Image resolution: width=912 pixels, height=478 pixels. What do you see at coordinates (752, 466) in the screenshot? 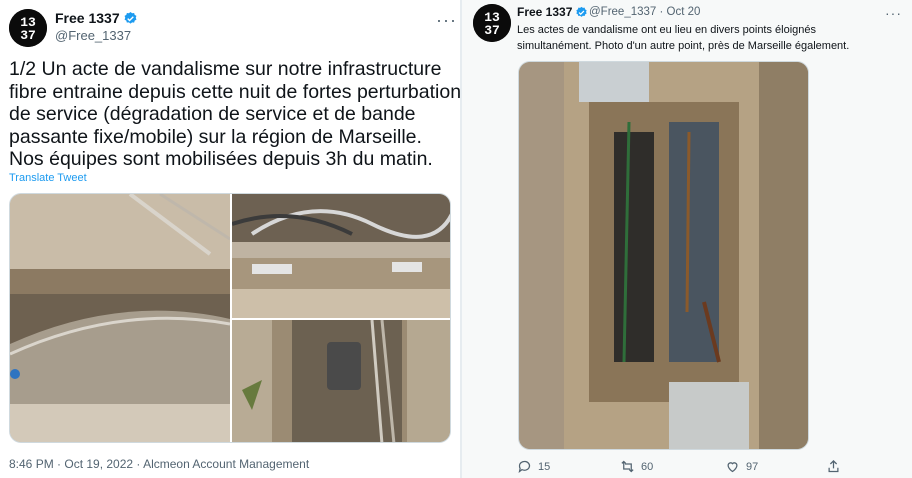
I see `like-count: 97` at bounding box center [752, 466].